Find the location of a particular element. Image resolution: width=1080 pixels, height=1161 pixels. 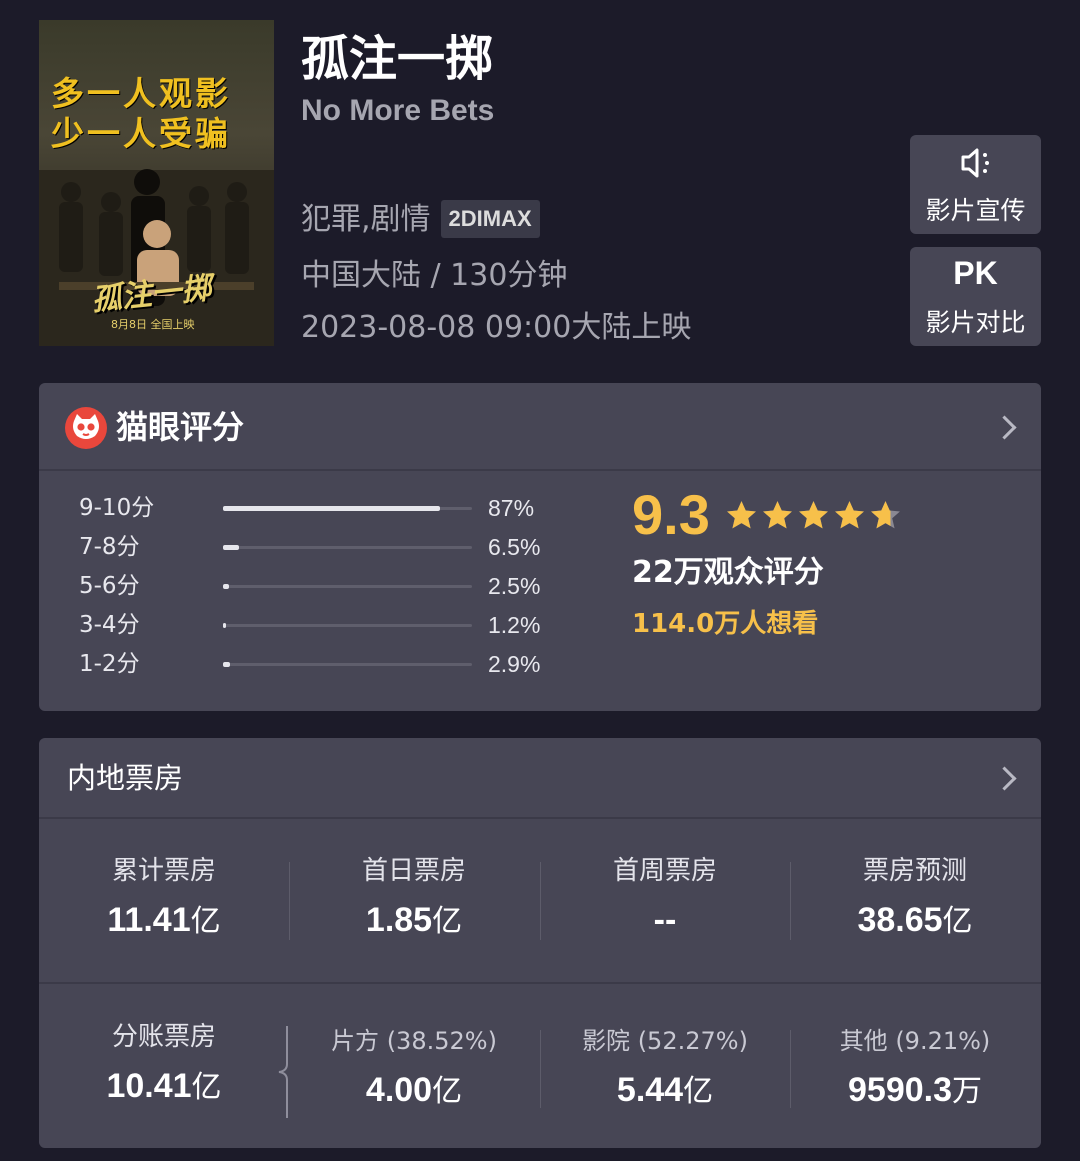

distribution-label: 7-8分 is located at coordinates (109, 547).